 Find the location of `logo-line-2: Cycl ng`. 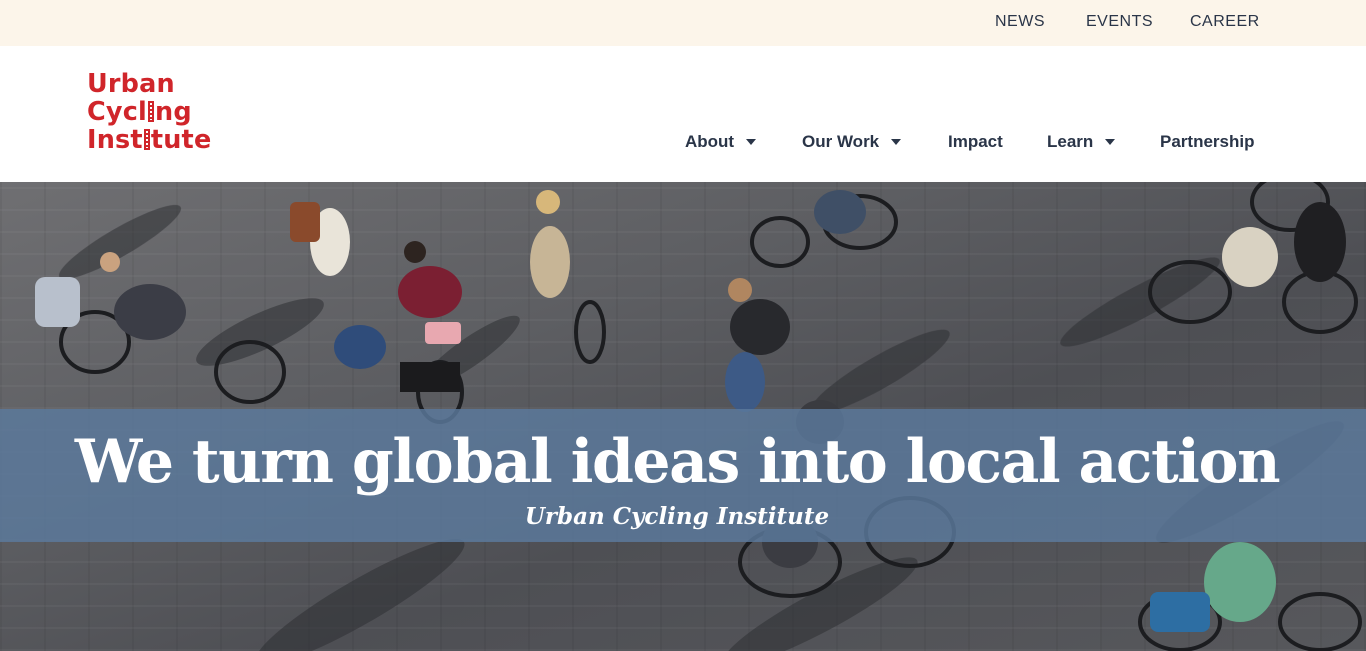

logo-line-2: Cycl ng is located at coordinates (167, 112).